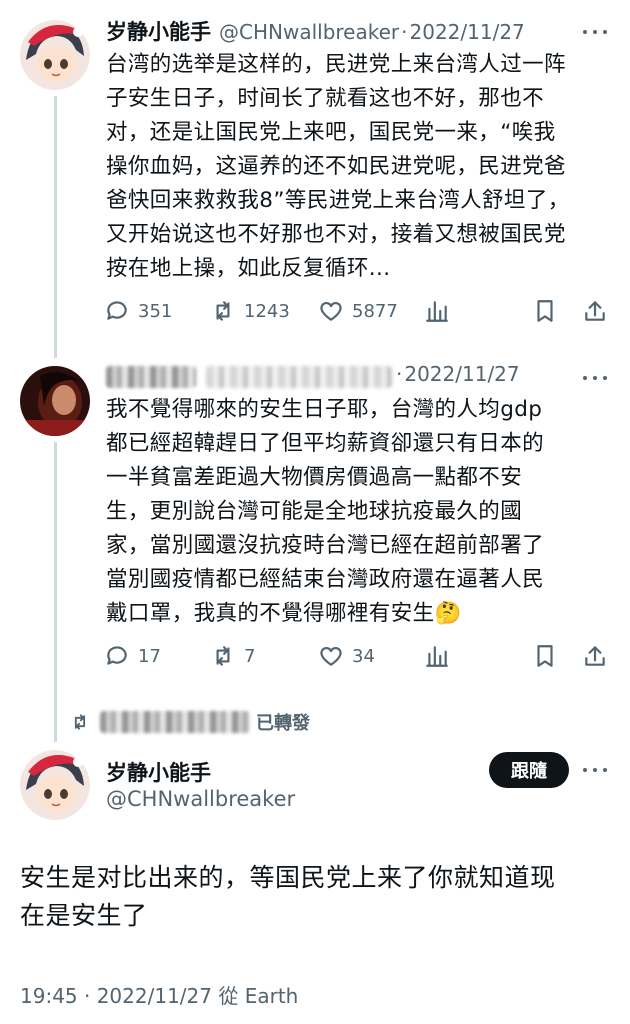  What do you see at coordinates (325, 545) in the screenshot?
I see `text-line: 家，當別國還沒抗疫時台灣已經在超前部署了` at bounding box center [325, 545].